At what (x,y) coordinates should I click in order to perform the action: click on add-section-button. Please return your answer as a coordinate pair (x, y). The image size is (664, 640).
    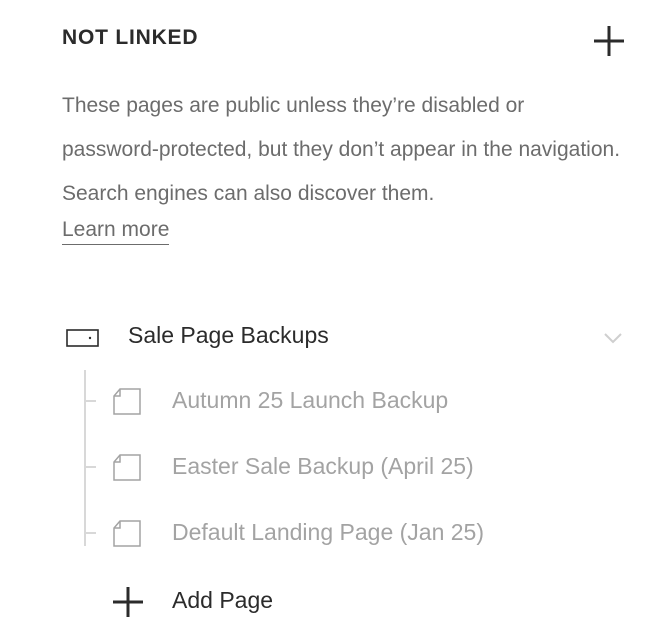
    Looking at the image, I should click on (609, 41).